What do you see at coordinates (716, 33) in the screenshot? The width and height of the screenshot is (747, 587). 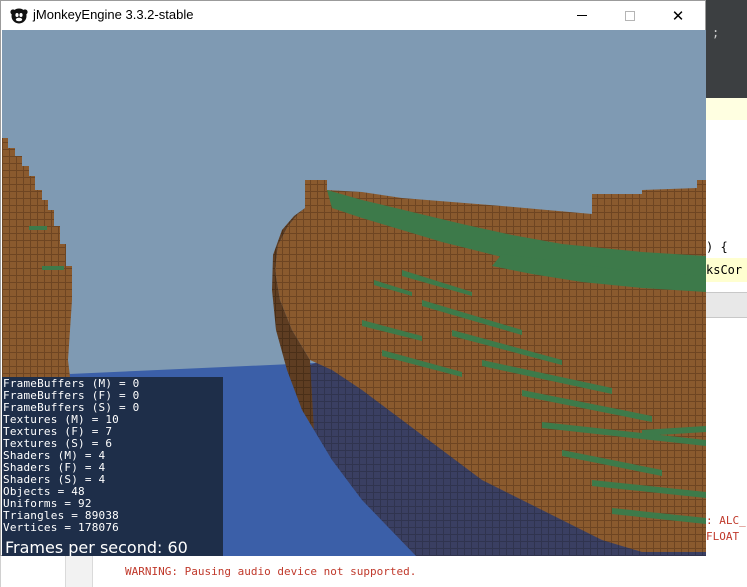 I see `ide-code-fragment: ;` at bounding box center [716, 33].